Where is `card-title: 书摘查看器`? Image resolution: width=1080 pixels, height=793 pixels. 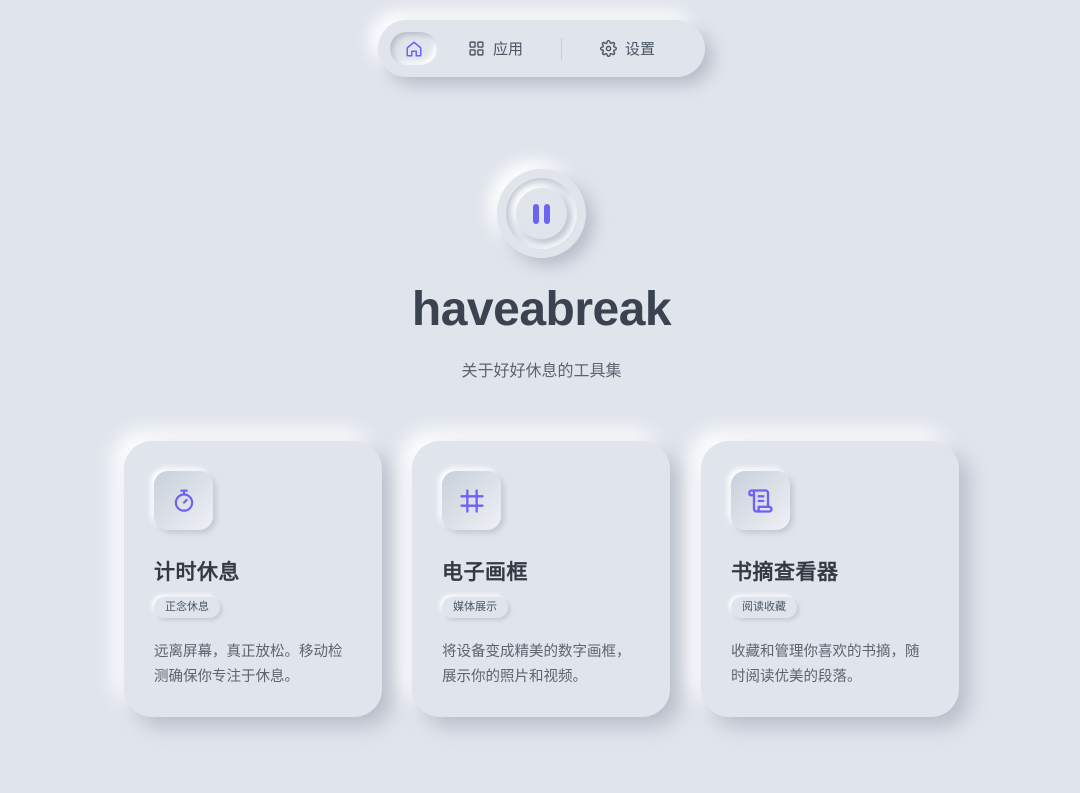 card-title: 书摘查看器 is located at coordinates (785, 572).